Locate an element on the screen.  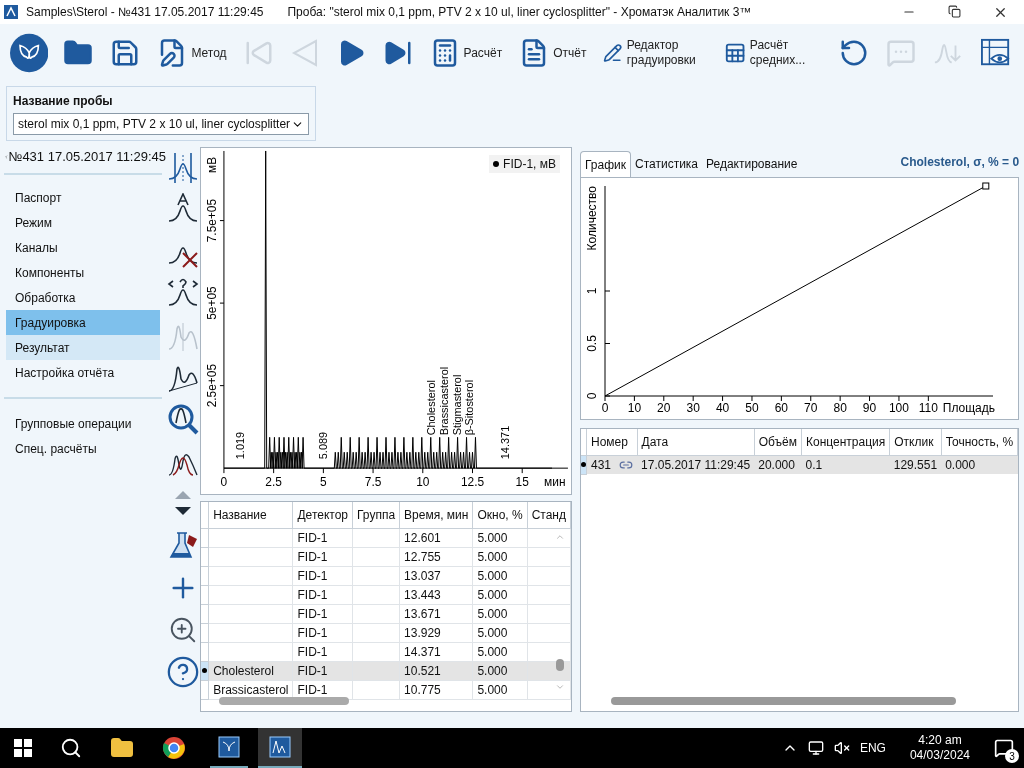
table-cell: 13.671 is located at coordinates (436, 613).